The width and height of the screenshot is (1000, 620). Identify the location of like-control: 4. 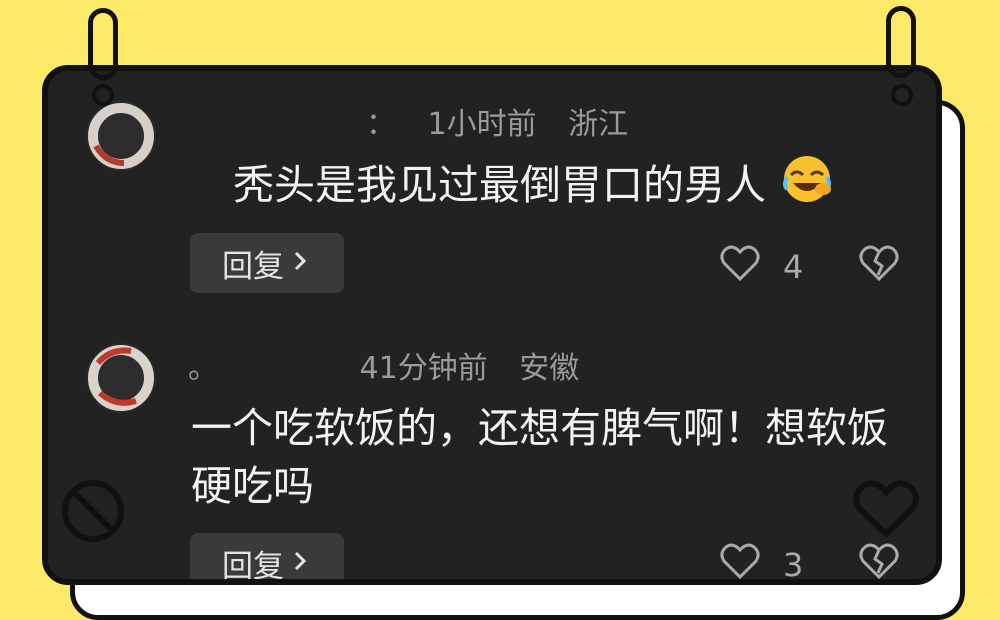
(761, 267).